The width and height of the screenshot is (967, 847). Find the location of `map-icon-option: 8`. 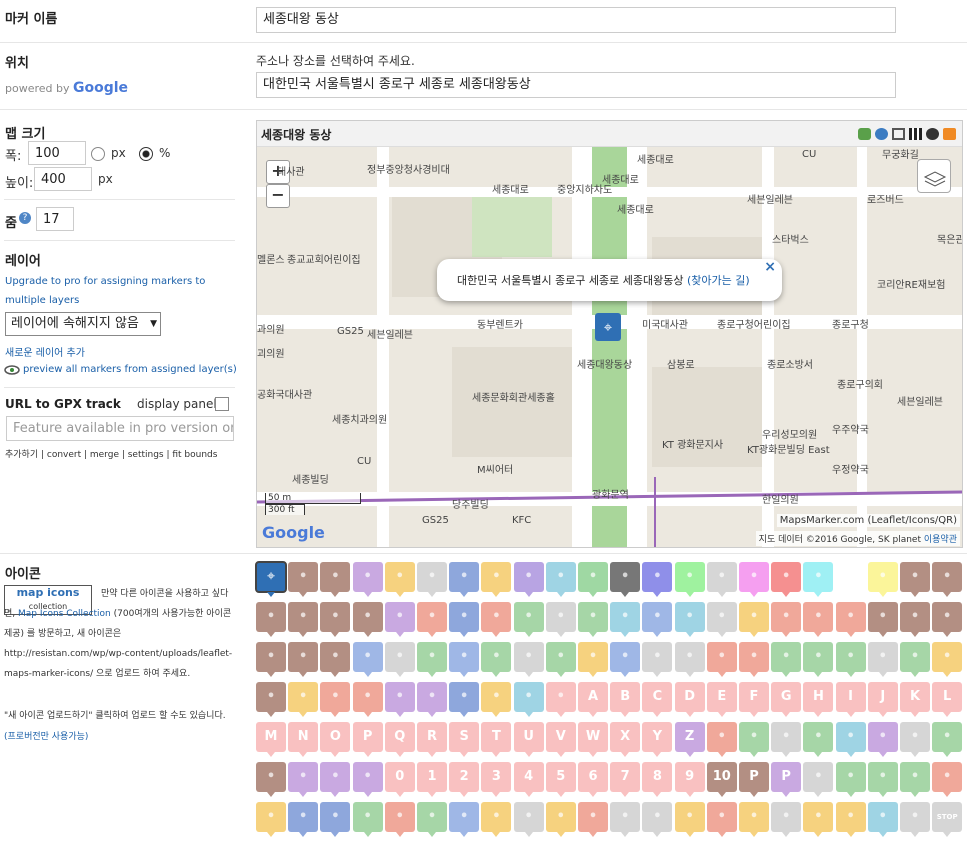

map-icon-option: 8 is located at coordinates (657, 779).